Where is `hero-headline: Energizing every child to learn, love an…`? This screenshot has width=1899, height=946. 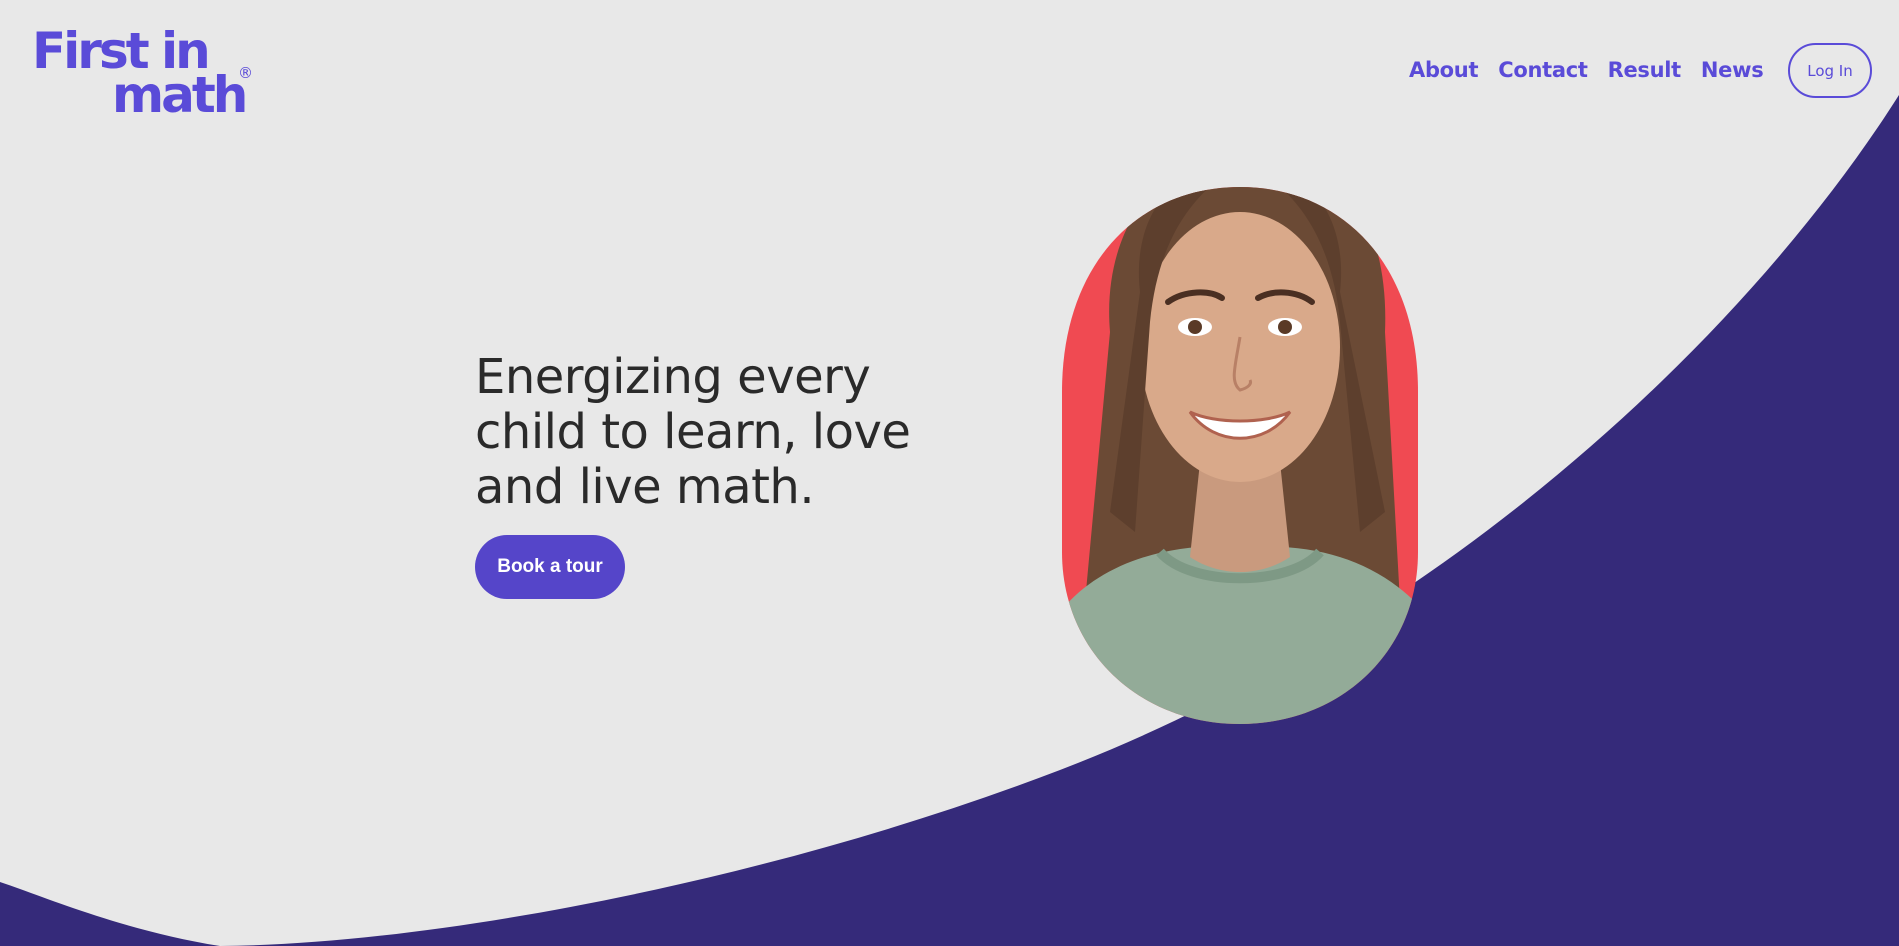
hero-headline: Energizing every child to learn, love an… is located at coordinates (693, 432).